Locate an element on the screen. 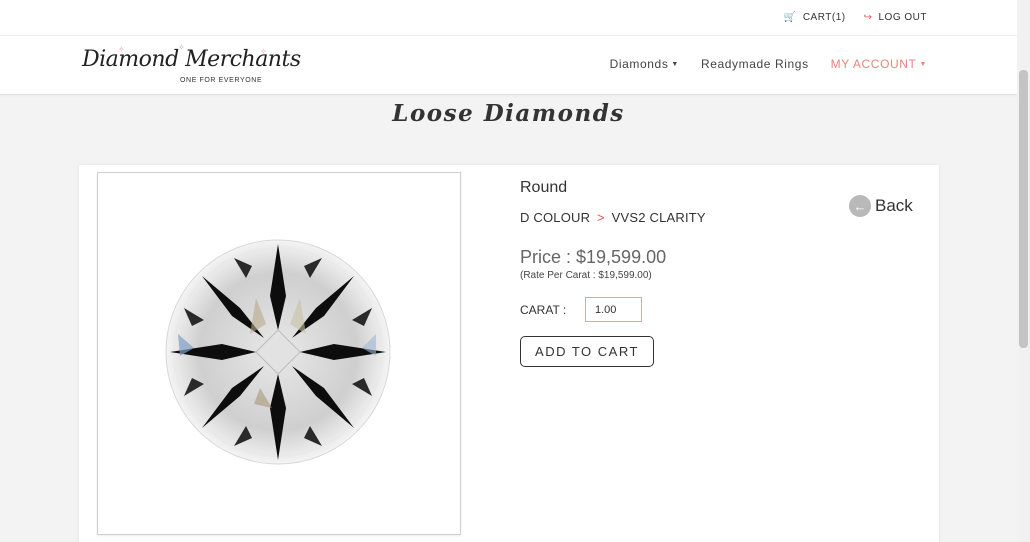  add-to-cart-button: ADD TO CART is located at coordinates (587, 351).